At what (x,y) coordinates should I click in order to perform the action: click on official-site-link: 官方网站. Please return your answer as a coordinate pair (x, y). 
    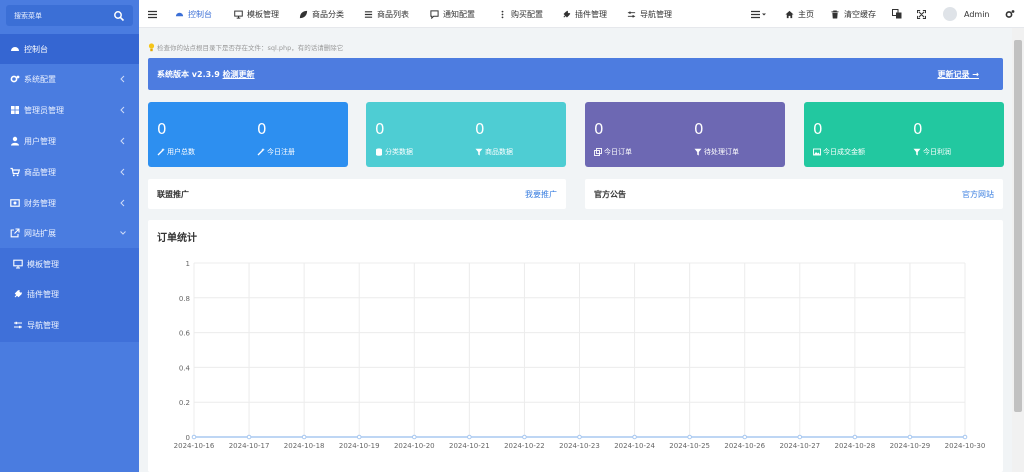
    Looking at the image, I should click on (978, 194).